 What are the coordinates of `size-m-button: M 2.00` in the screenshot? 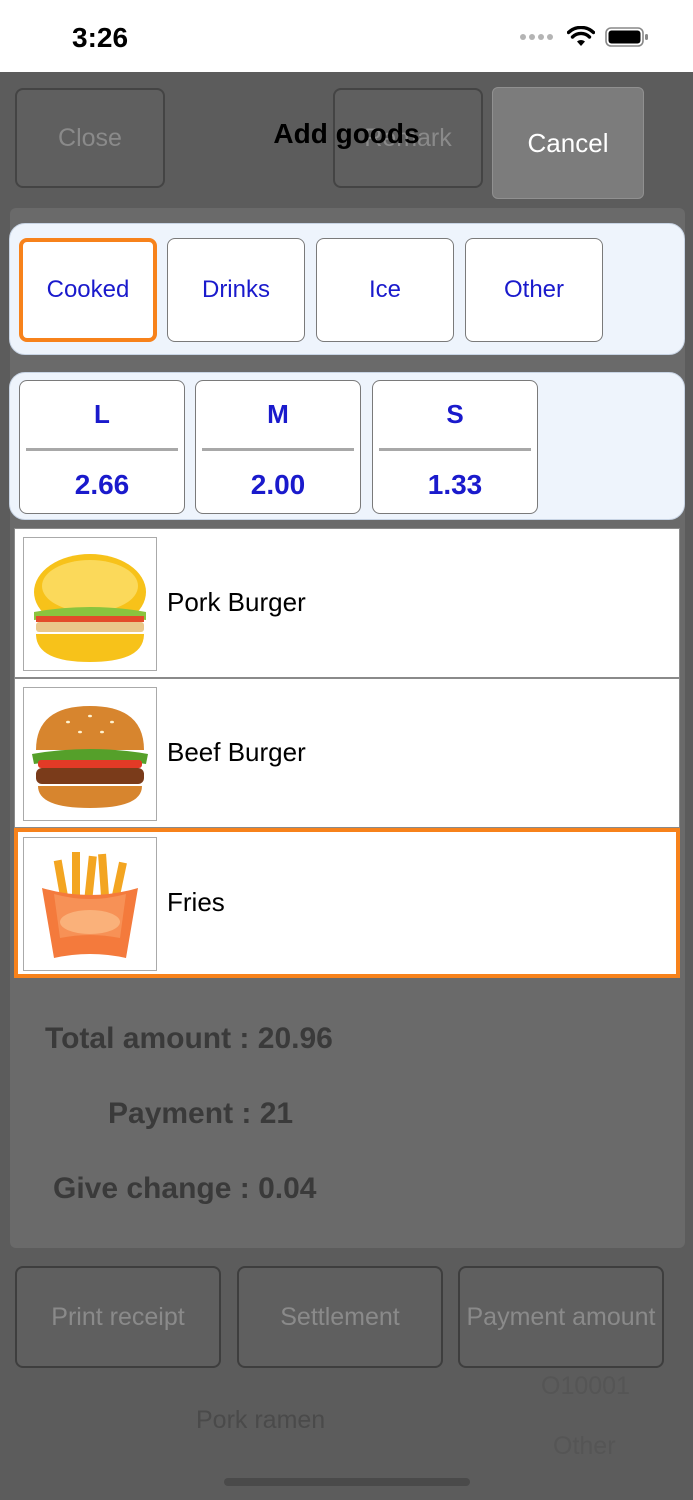 It's located at (278, 447).